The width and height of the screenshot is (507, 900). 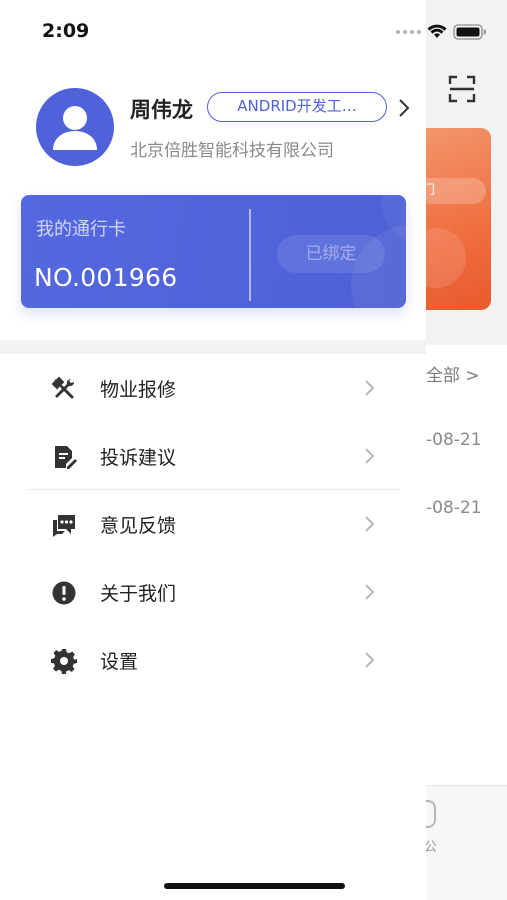 I want to click on avatar, so click(x=75, y=127).